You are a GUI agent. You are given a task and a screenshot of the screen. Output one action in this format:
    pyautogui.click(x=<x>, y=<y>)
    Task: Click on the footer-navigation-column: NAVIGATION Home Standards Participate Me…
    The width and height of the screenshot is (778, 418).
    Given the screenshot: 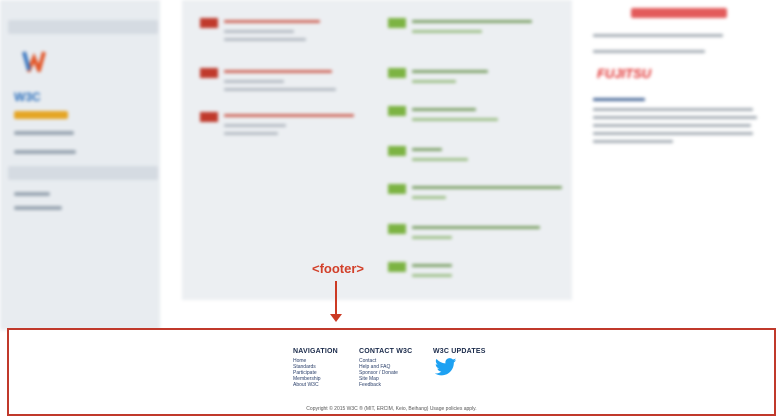 What is the action you would take?
    pyautogui.click(x=315, y=368)
    